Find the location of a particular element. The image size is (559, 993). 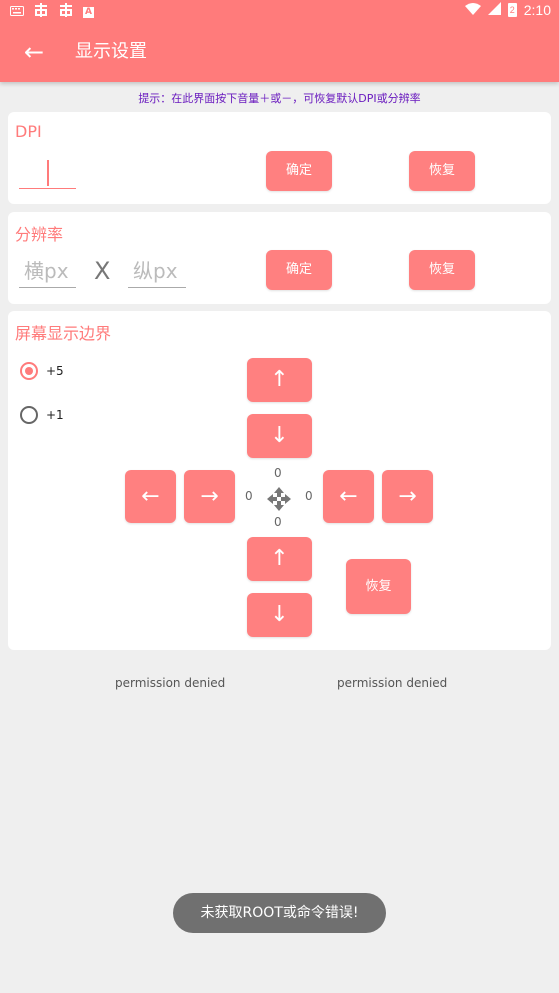

page-title: 显示设置 is located at coordinates (111, 51).